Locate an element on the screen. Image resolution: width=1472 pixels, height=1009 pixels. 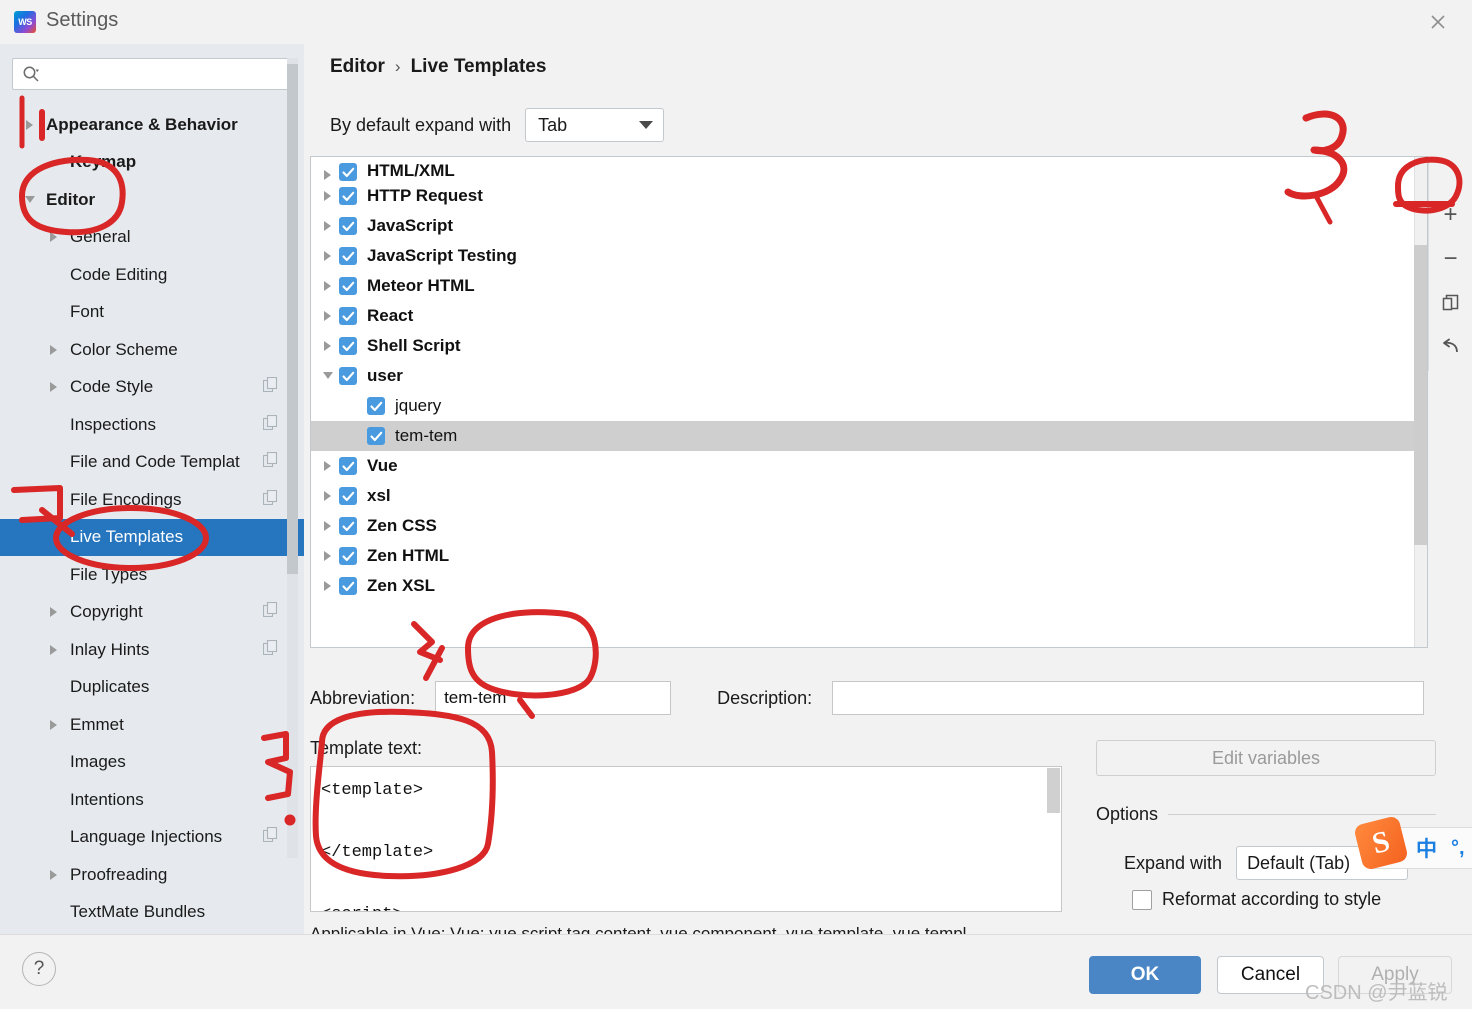
template-text-scrollbar-thumb is located at coordinates (1053, 790).